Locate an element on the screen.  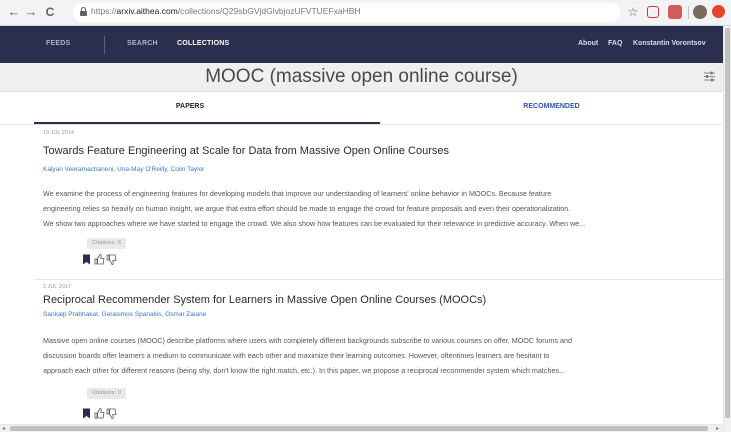
paper-date: 2 JUL 2017 is located at coordinates (57, 287).